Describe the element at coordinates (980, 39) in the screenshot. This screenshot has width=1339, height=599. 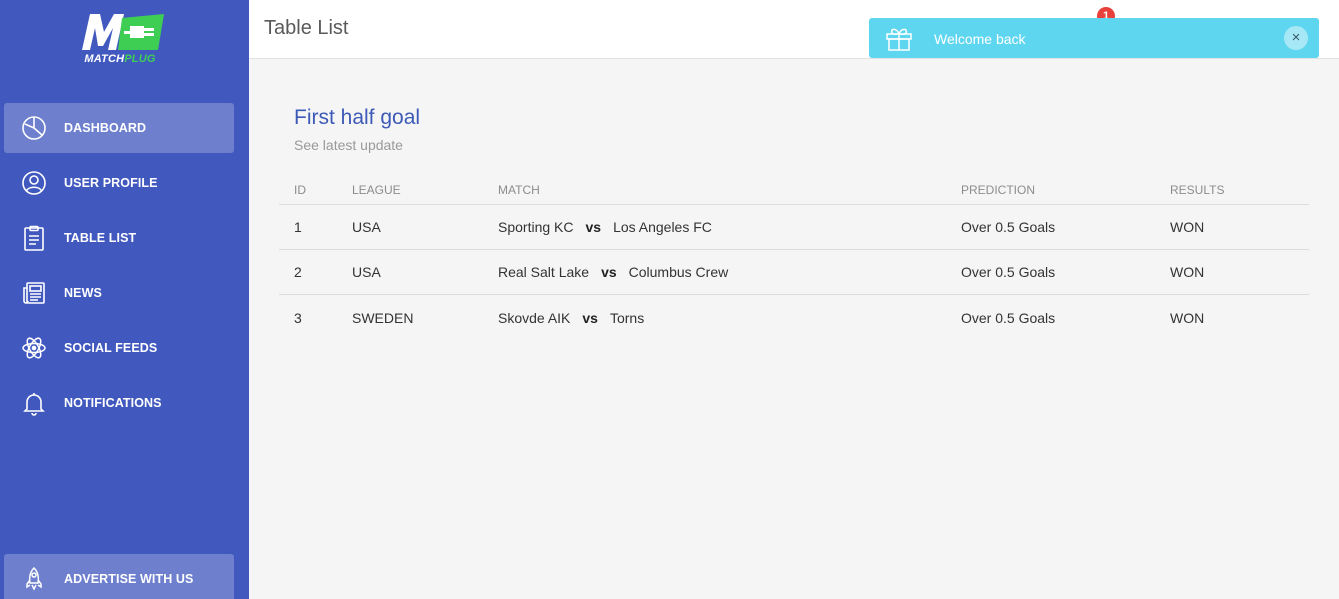
I see `toast-message: Welcome back` at that location.